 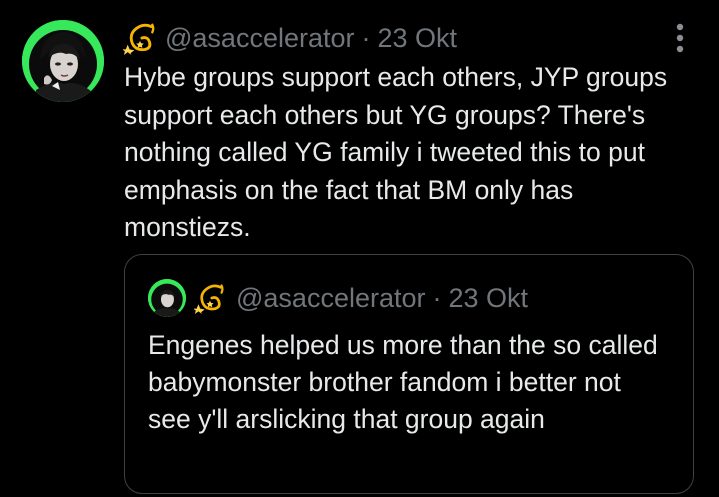 I want to click on author-avatar, so click(x=63, y=61).